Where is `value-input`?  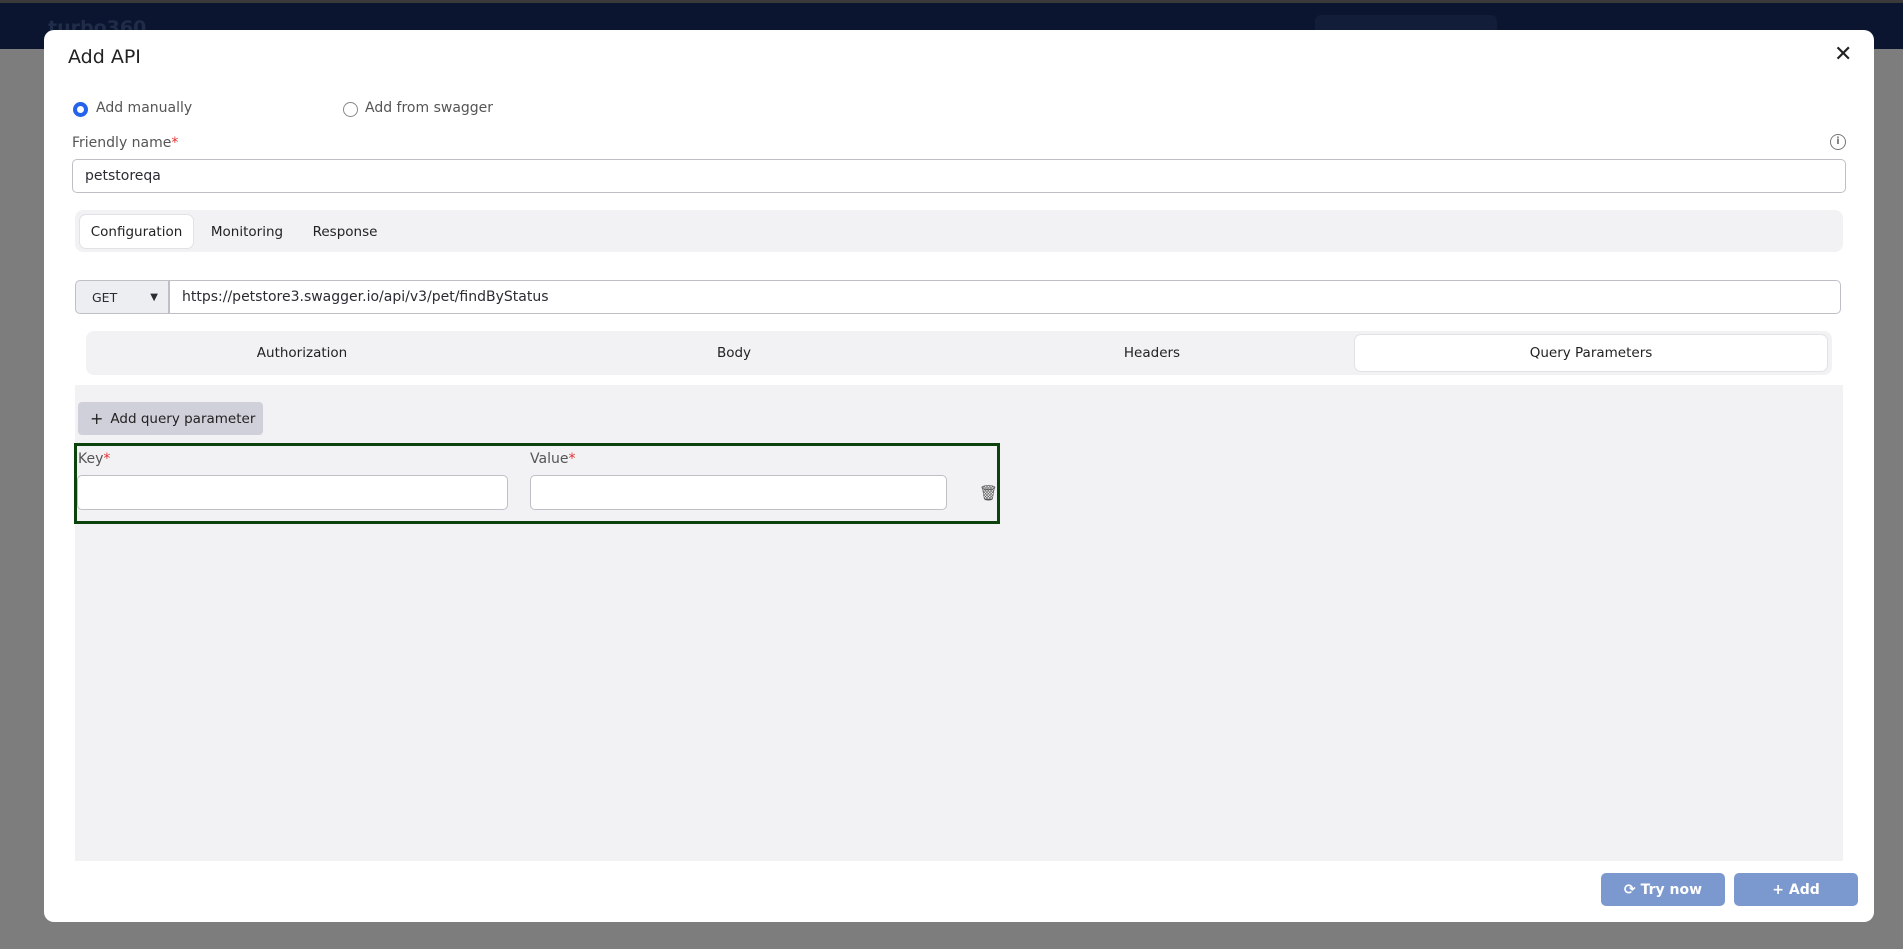 value-input is located at coordinates (738, 492).